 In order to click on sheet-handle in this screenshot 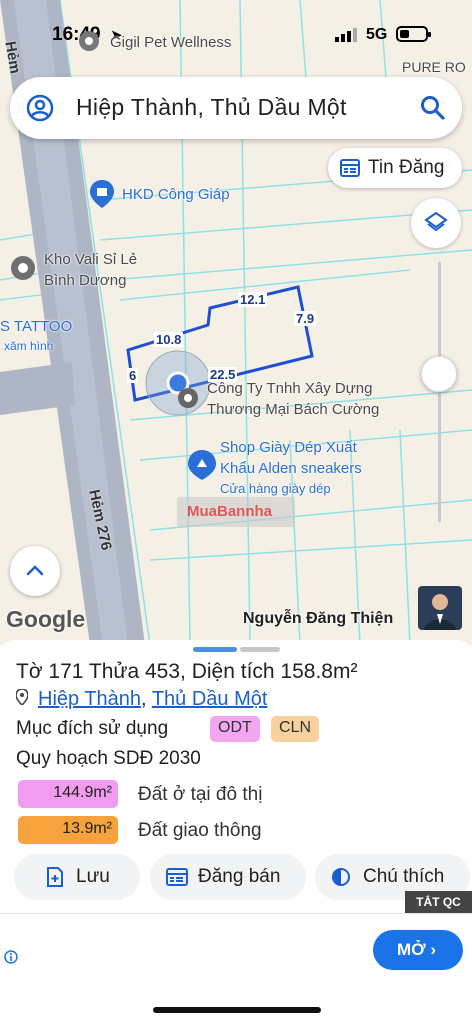, I will do `click(260, 649)`.